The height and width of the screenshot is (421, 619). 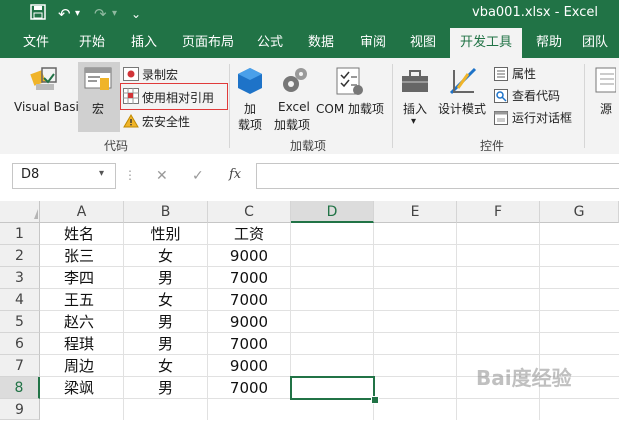 I want to click on insert-function-icon: fx, so click(x=235, y=174).